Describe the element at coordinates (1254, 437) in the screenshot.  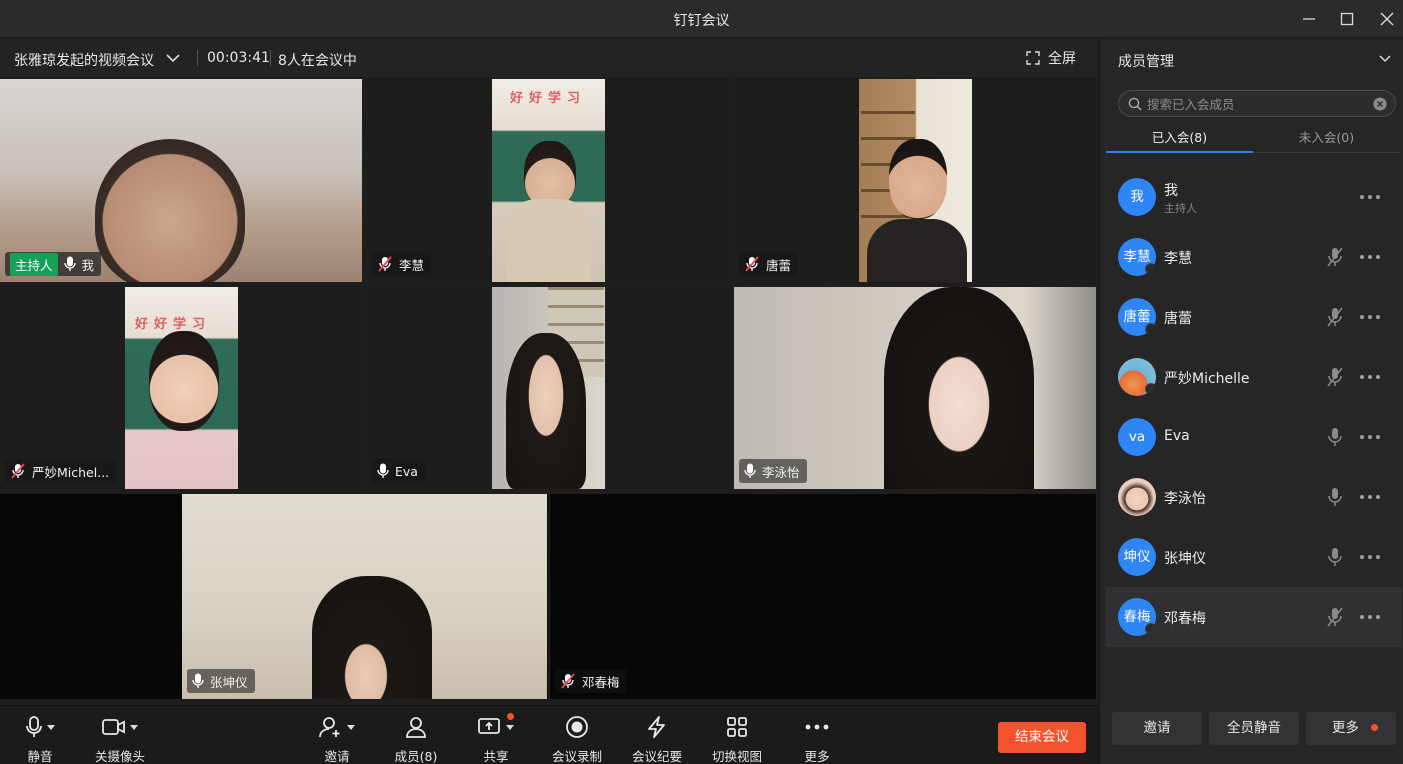
I see `member-item: va Eva` at that location.